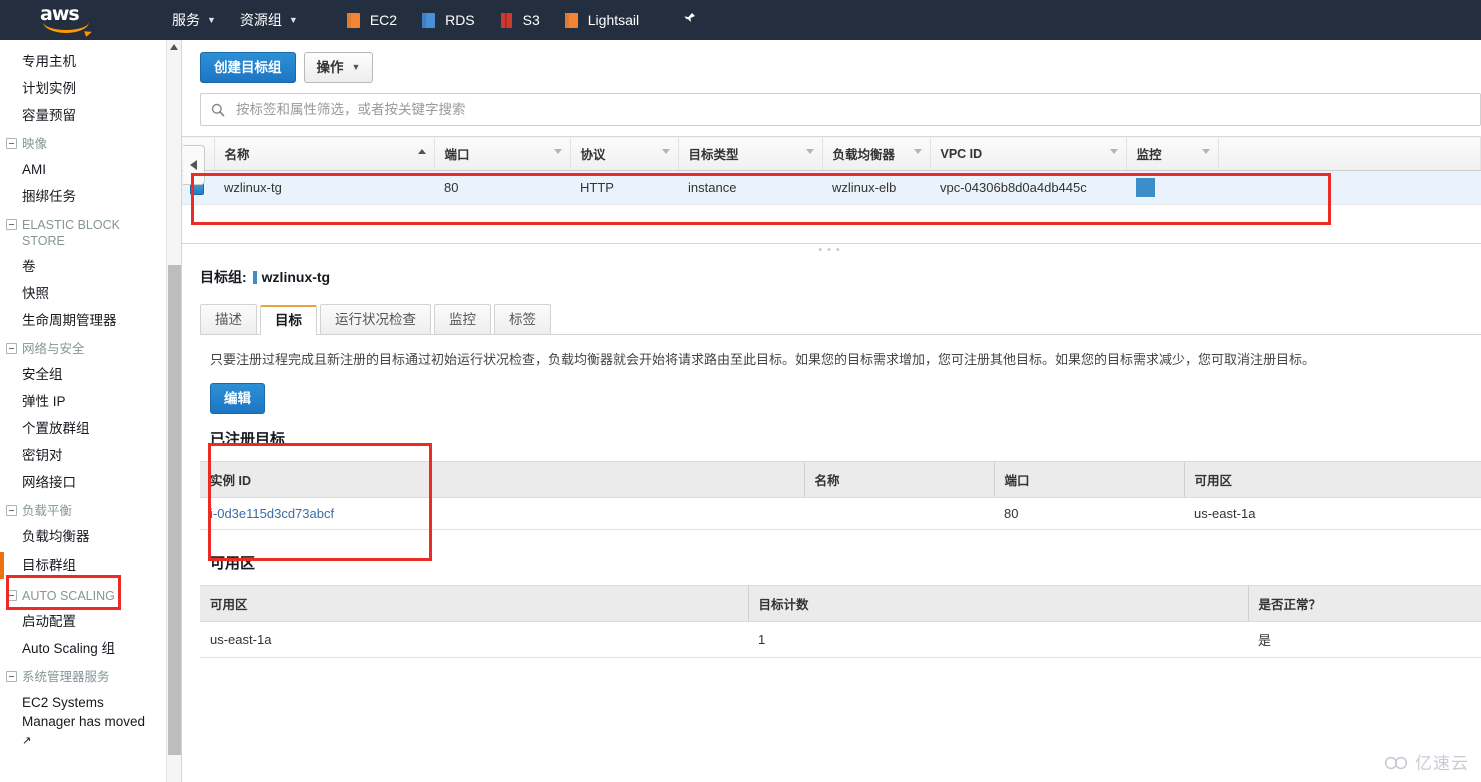 The width and height of the screenshot is (1481, 782). Describe the element at coordinates (356, 67) in the screenshot. I see `chevron-down-icon: ▼` at that location.